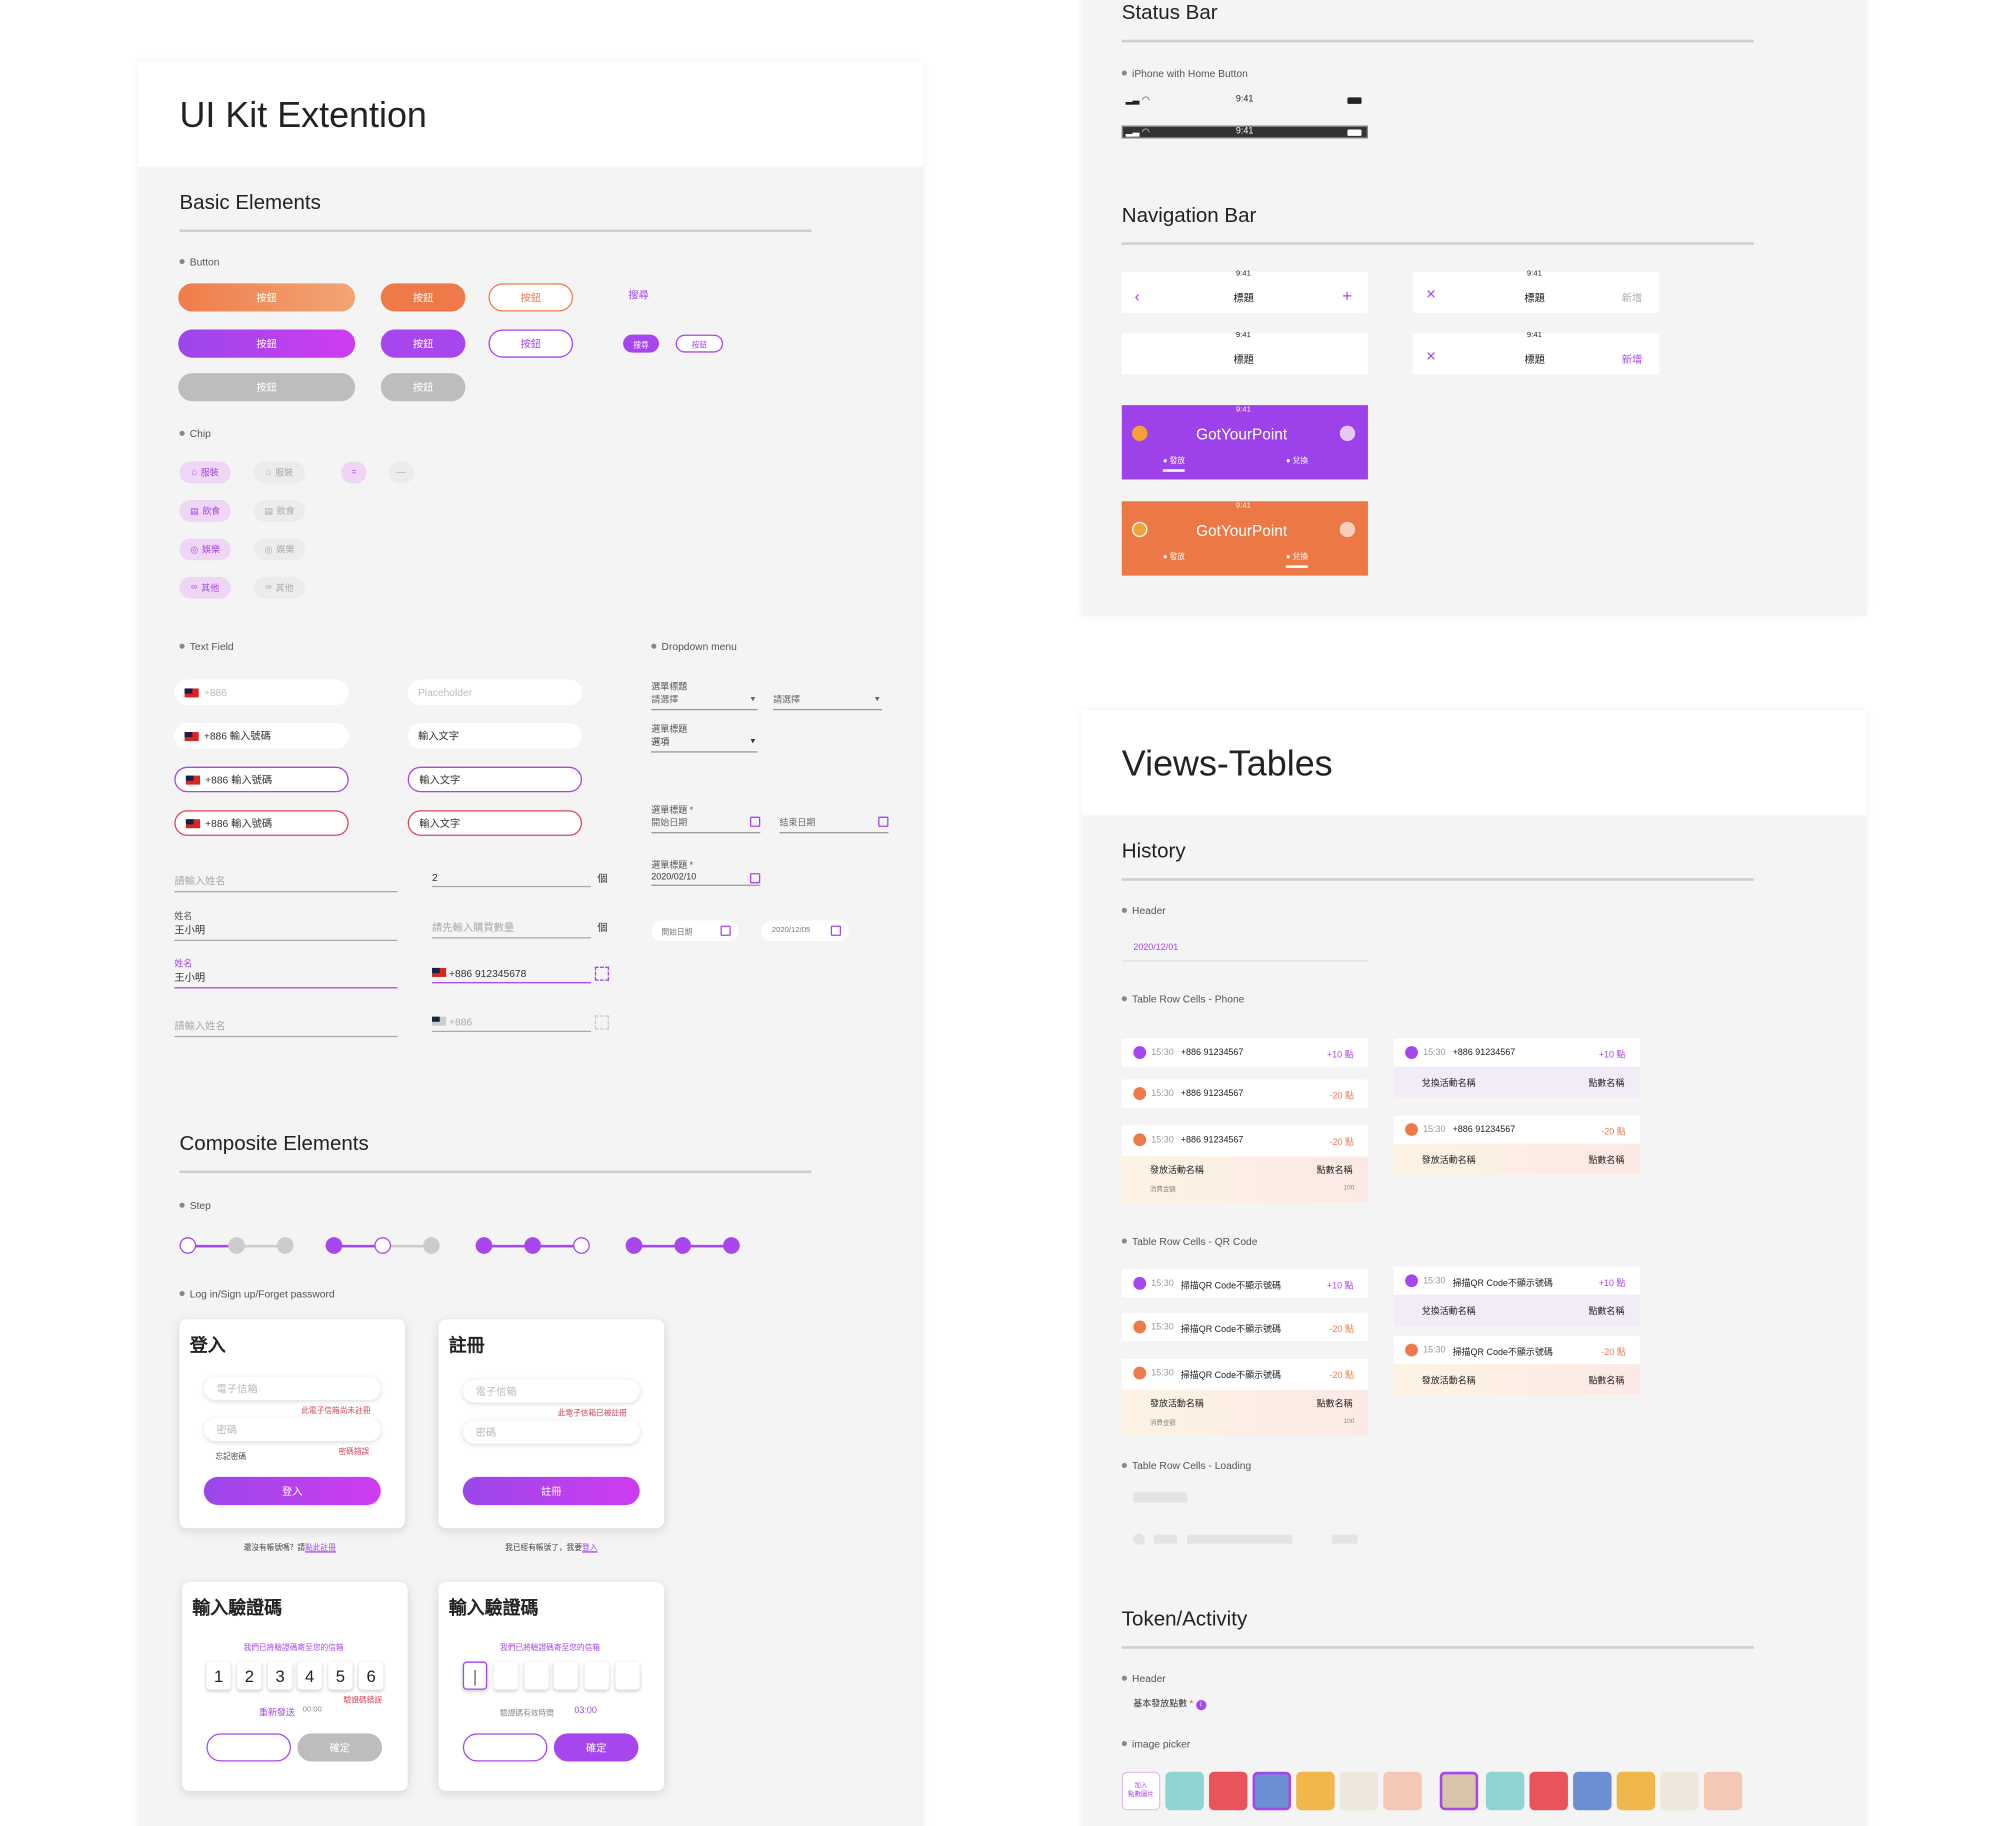 The image size is (2000, 1826). I want to click on start-date-pill: 開始日期, so click(695, 931).